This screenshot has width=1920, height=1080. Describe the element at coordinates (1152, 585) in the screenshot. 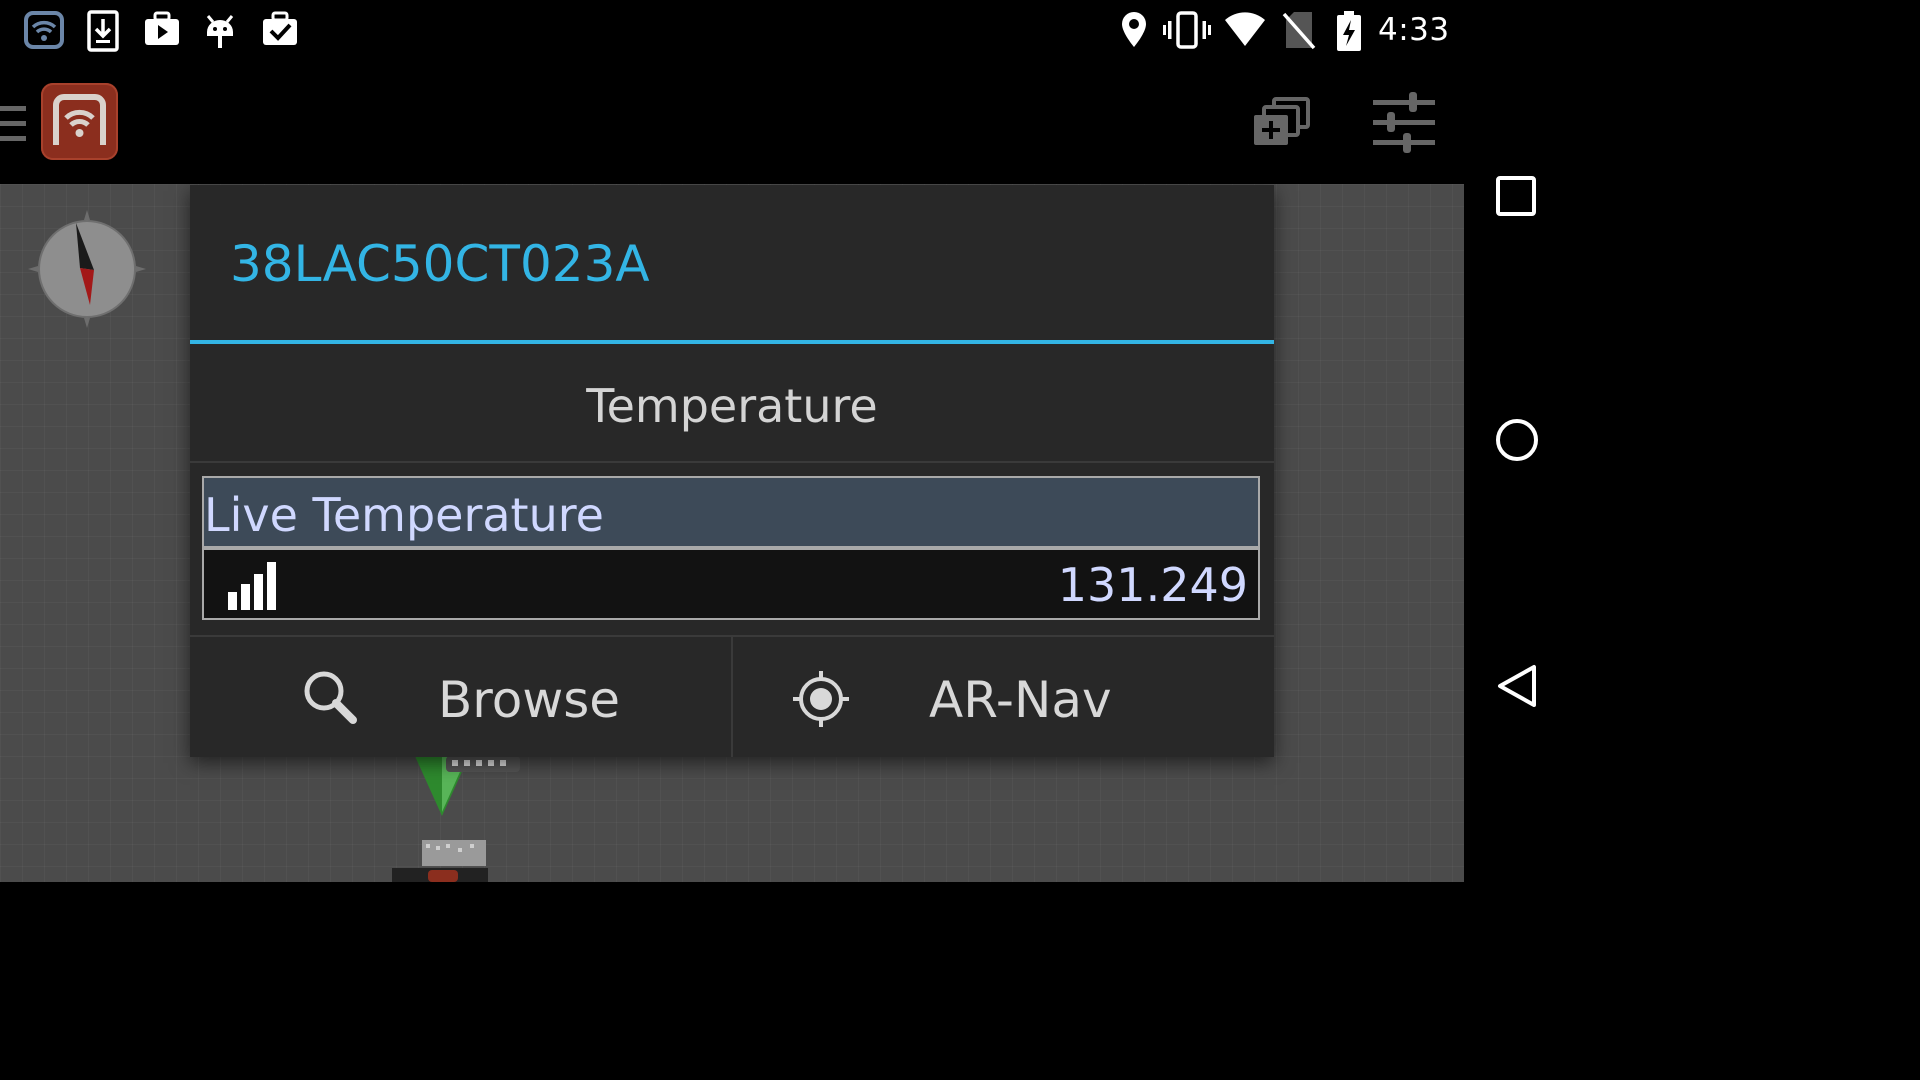

I see `sensor-value: 131.249` at that location.